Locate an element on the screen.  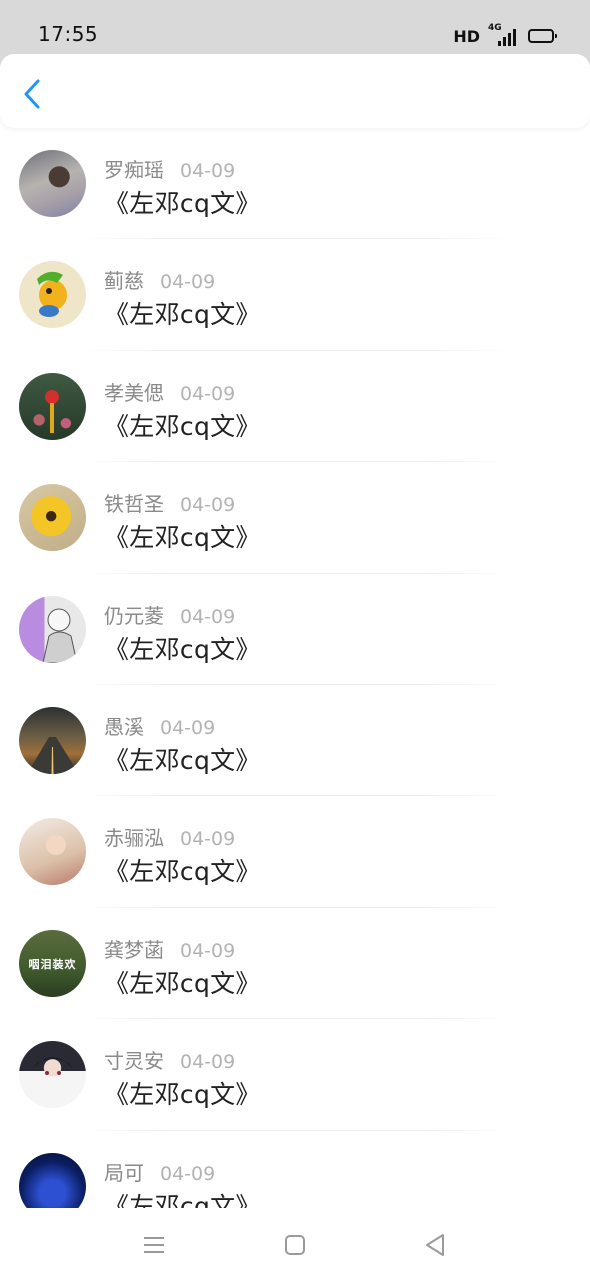
list-item: 蓟慈 04-09 《左邓cq文》 is located at coordinates (295, 295).